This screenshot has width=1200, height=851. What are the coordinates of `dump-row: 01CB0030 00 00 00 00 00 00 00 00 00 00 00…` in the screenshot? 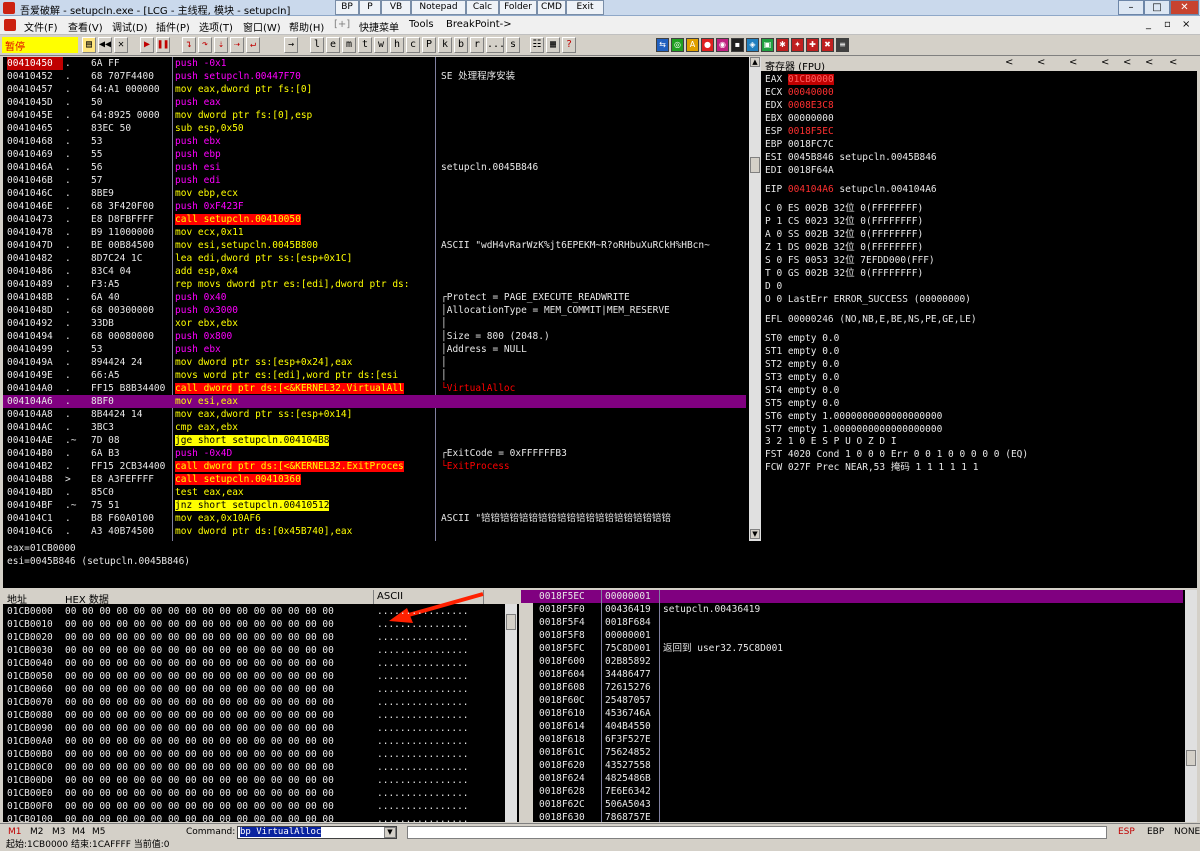 It's located at (253, 650).